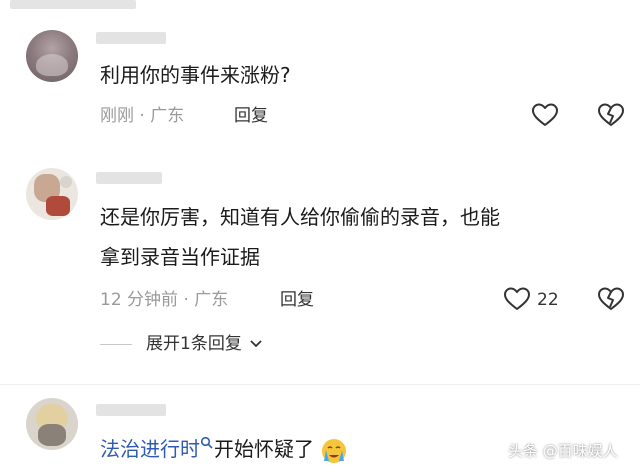  Describe the element at coordinates (264, 449) in the screenshot. I see `comment-text: 开始怀疑了` at that location.